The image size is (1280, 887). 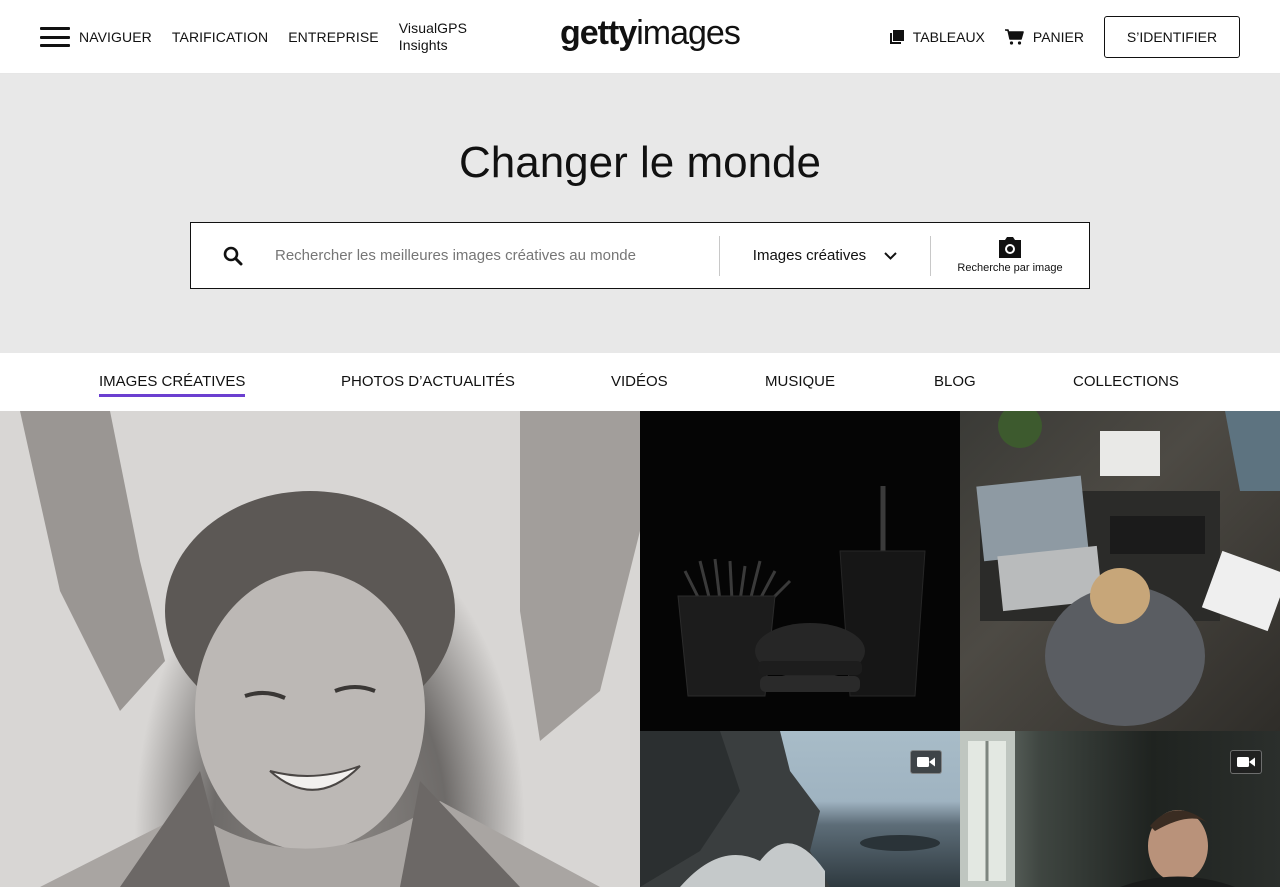 I want to click on nav-enterprise-link: ENTREPRISE, so click(x=333, y=37).